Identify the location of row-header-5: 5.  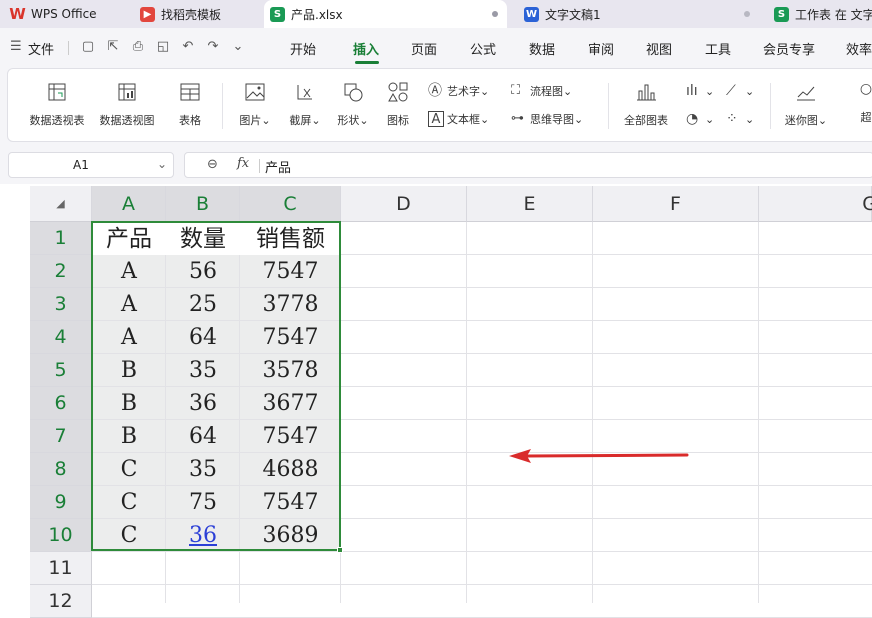
(61, 370).